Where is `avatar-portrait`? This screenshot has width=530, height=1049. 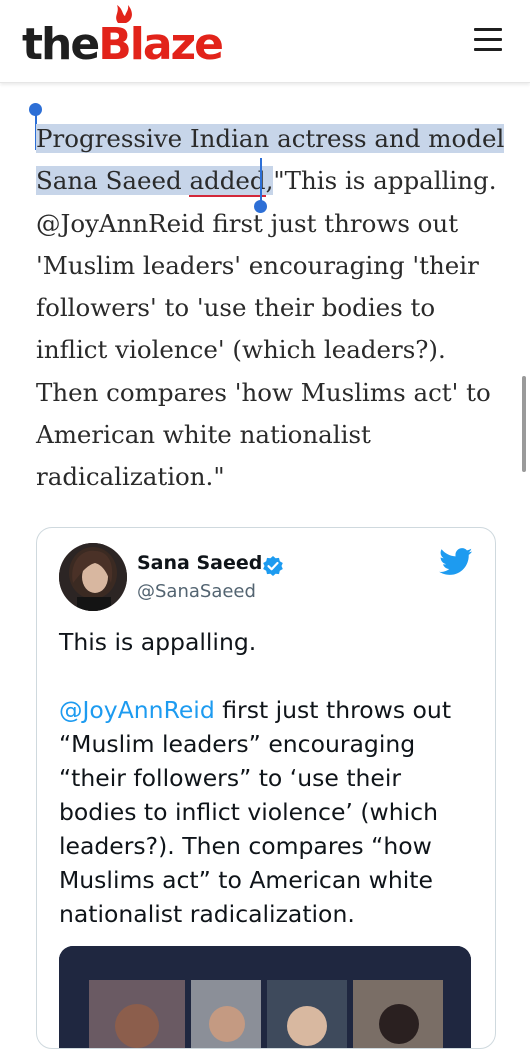 avatar-portrait is located at coordinates (93, 577).